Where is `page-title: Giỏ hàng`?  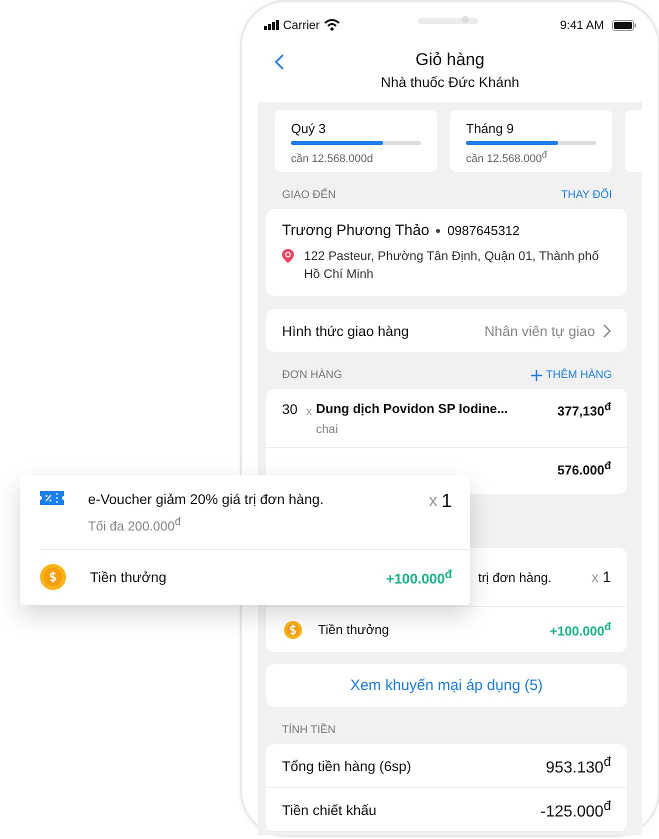 page-title: Giỏ hàng is located at coordinates (450, 60).